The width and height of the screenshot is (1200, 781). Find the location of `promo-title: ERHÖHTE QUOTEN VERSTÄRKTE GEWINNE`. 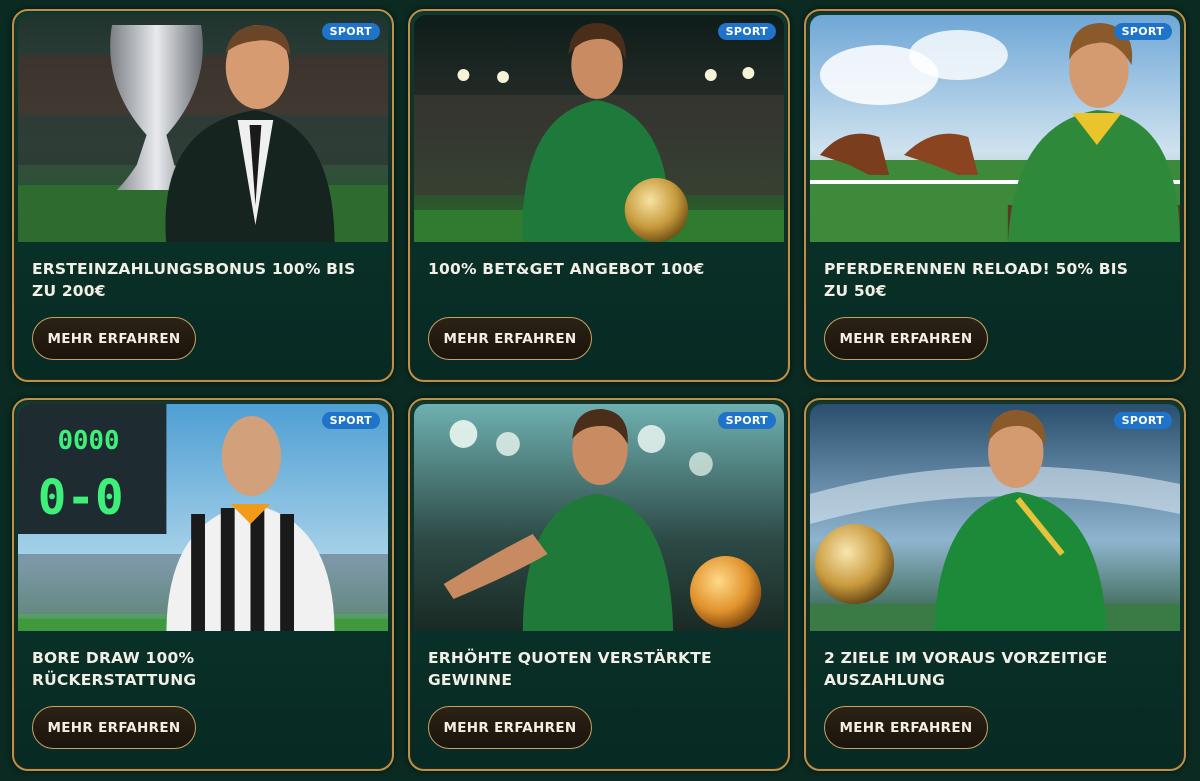

promo-title: ERHÖHTE QUOTEN VERSTÄRKTE GEWINNE is located at coordinates (570, 669).